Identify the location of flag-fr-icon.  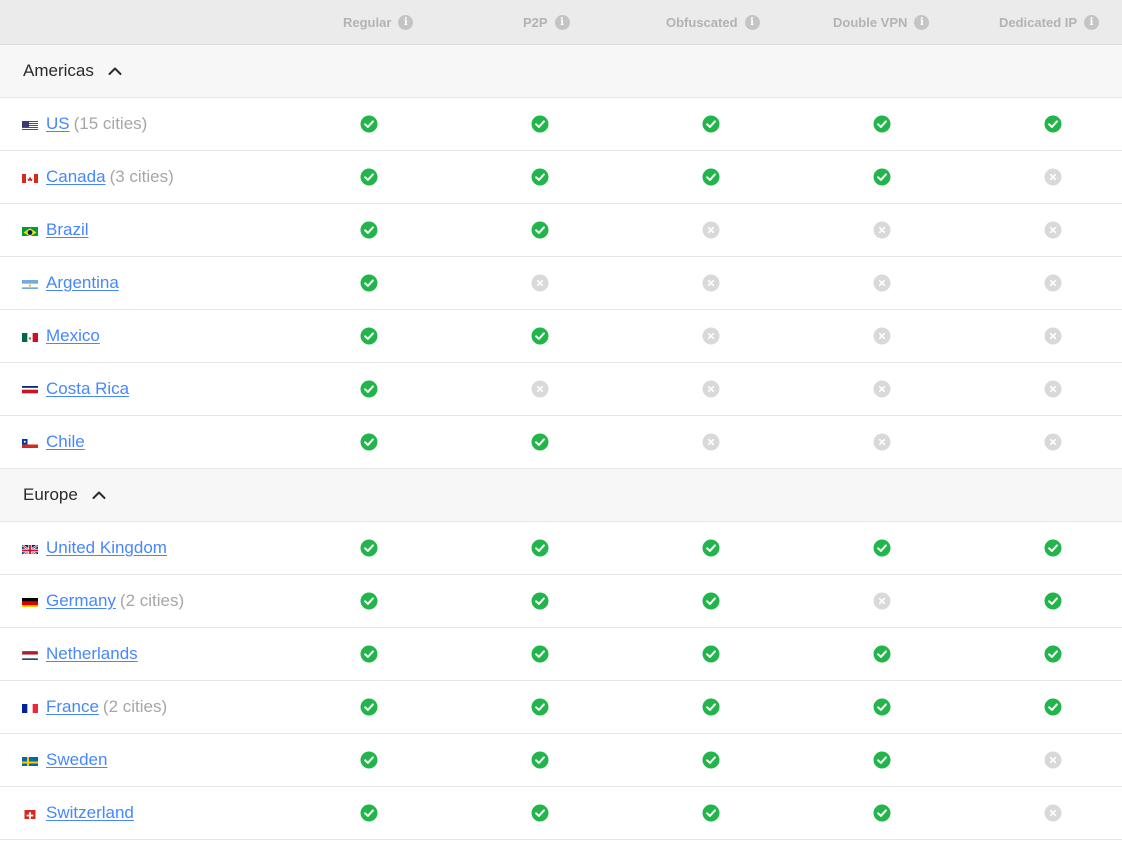
(30, 707).